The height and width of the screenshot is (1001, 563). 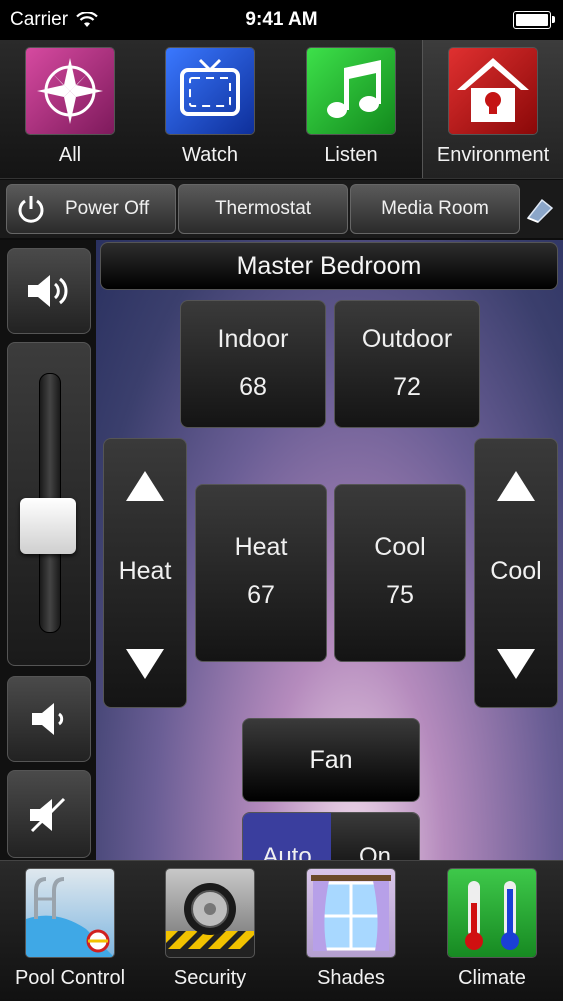 What do you see at coordinates (516, 664) in the screenshot?
I see `cool-down-arrow-icon` at bounding box center [516, 664].